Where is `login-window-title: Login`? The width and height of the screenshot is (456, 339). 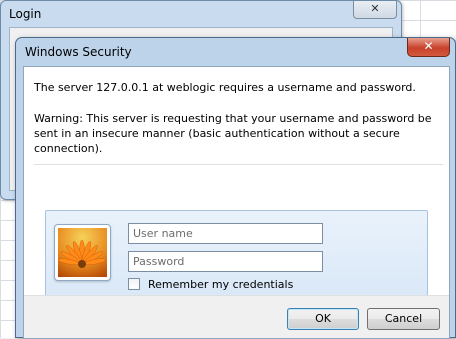 login-window-title: Login is located at coordinates (25, 14).